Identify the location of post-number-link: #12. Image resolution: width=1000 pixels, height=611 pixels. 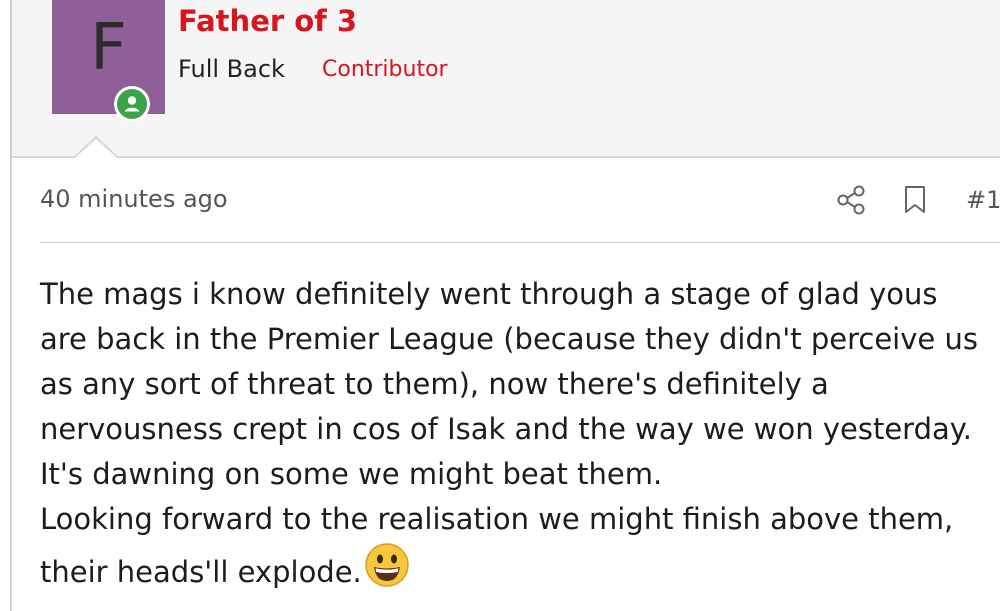
(983, 200).